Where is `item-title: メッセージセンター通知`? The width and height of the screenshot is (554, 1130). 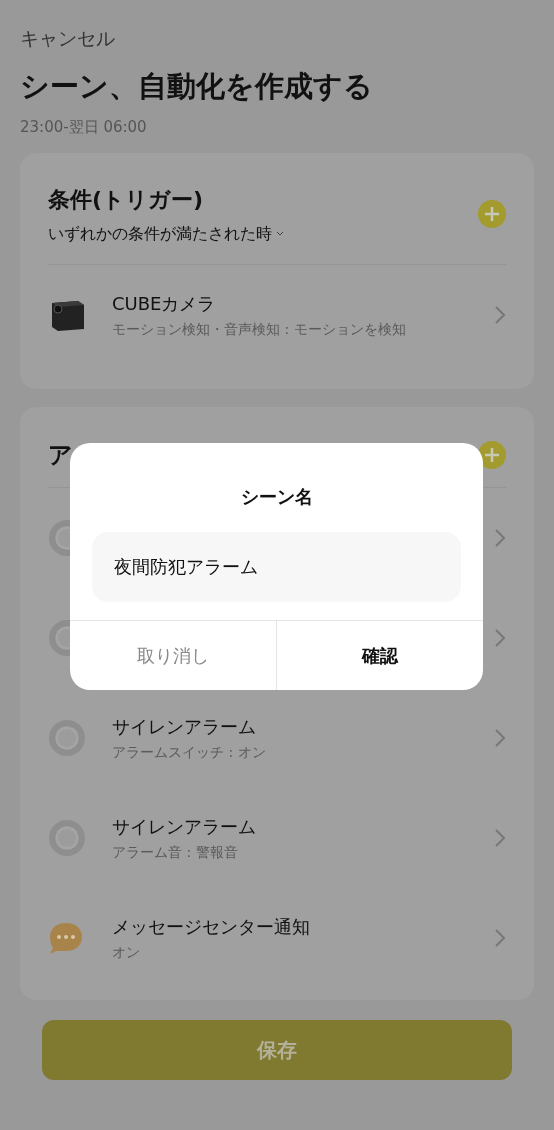 item-title: メッセージセンター通知 is located at coordinates (211, 926).